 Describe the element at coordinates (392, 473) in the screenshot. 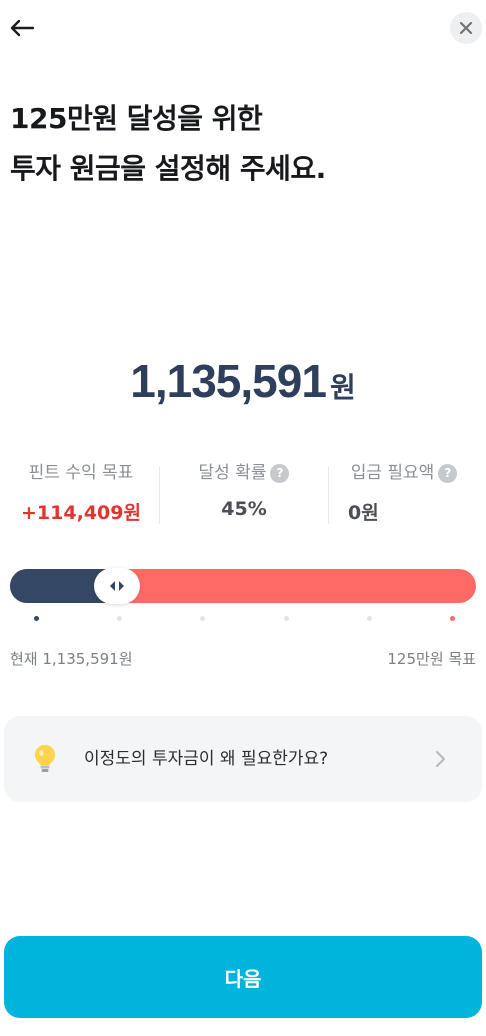

I see `stat-deposit-needed-label: 입금 필요액` at that location.